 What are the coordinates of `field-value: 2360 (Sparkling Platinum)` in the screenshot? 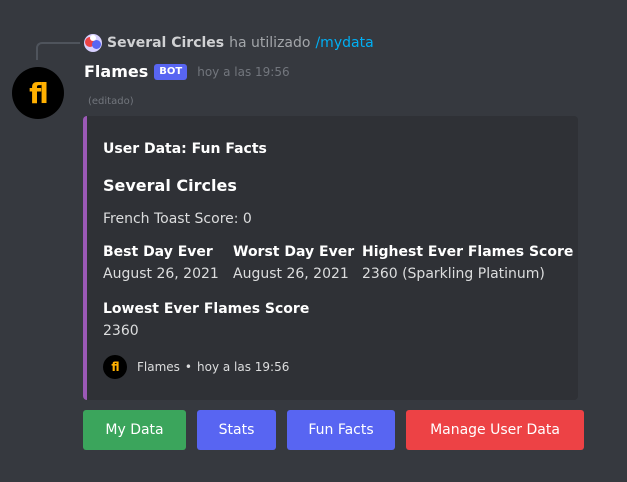 It's located at (453, 274).